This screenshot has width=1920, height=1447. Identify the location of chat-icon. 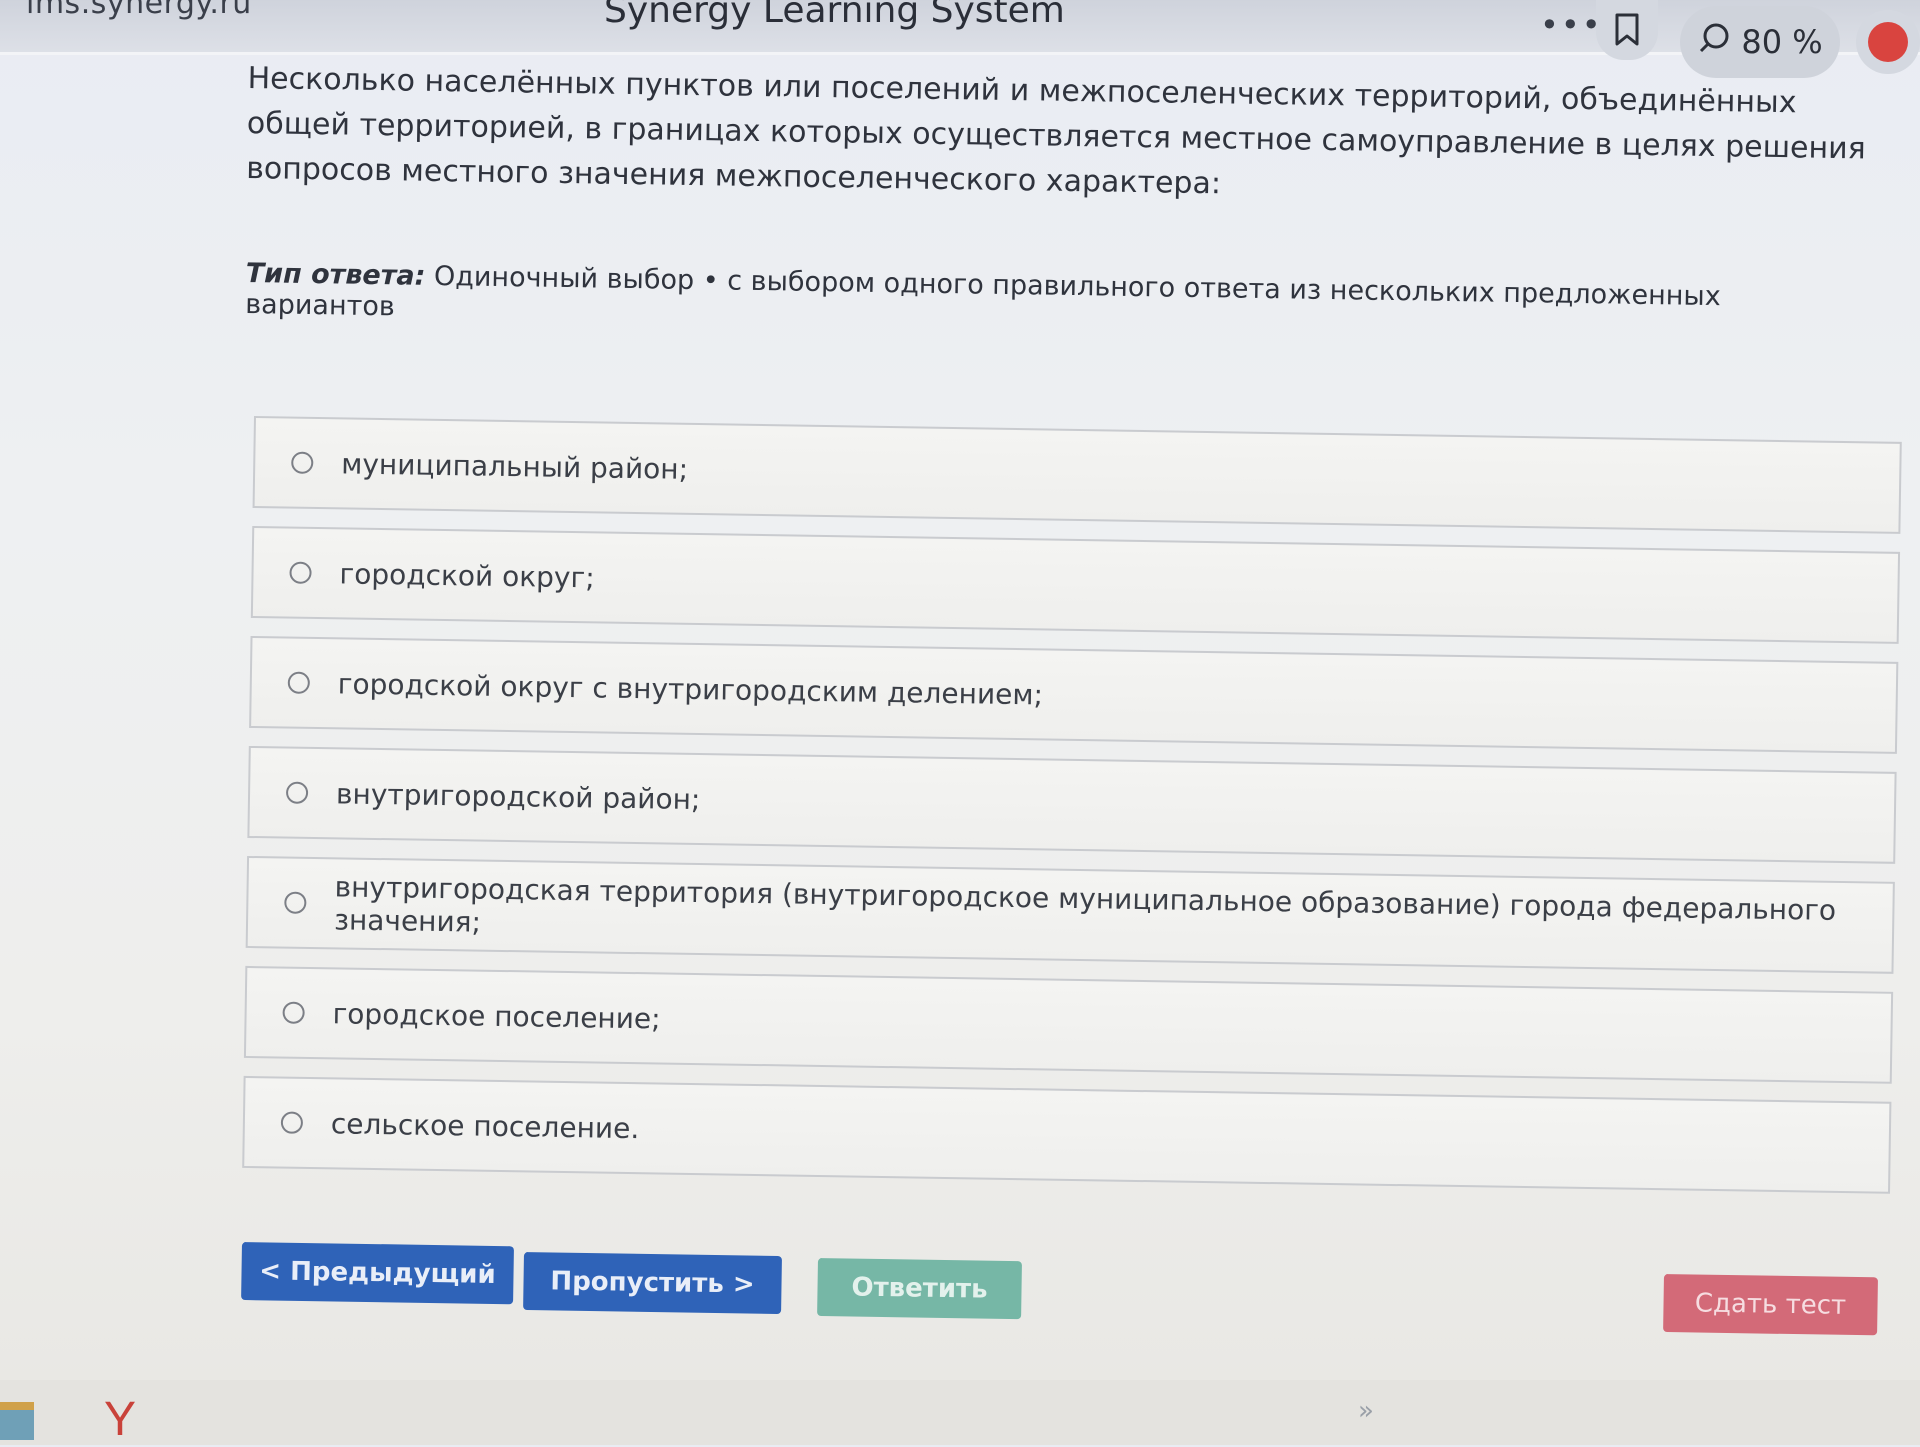
(1714, 42).